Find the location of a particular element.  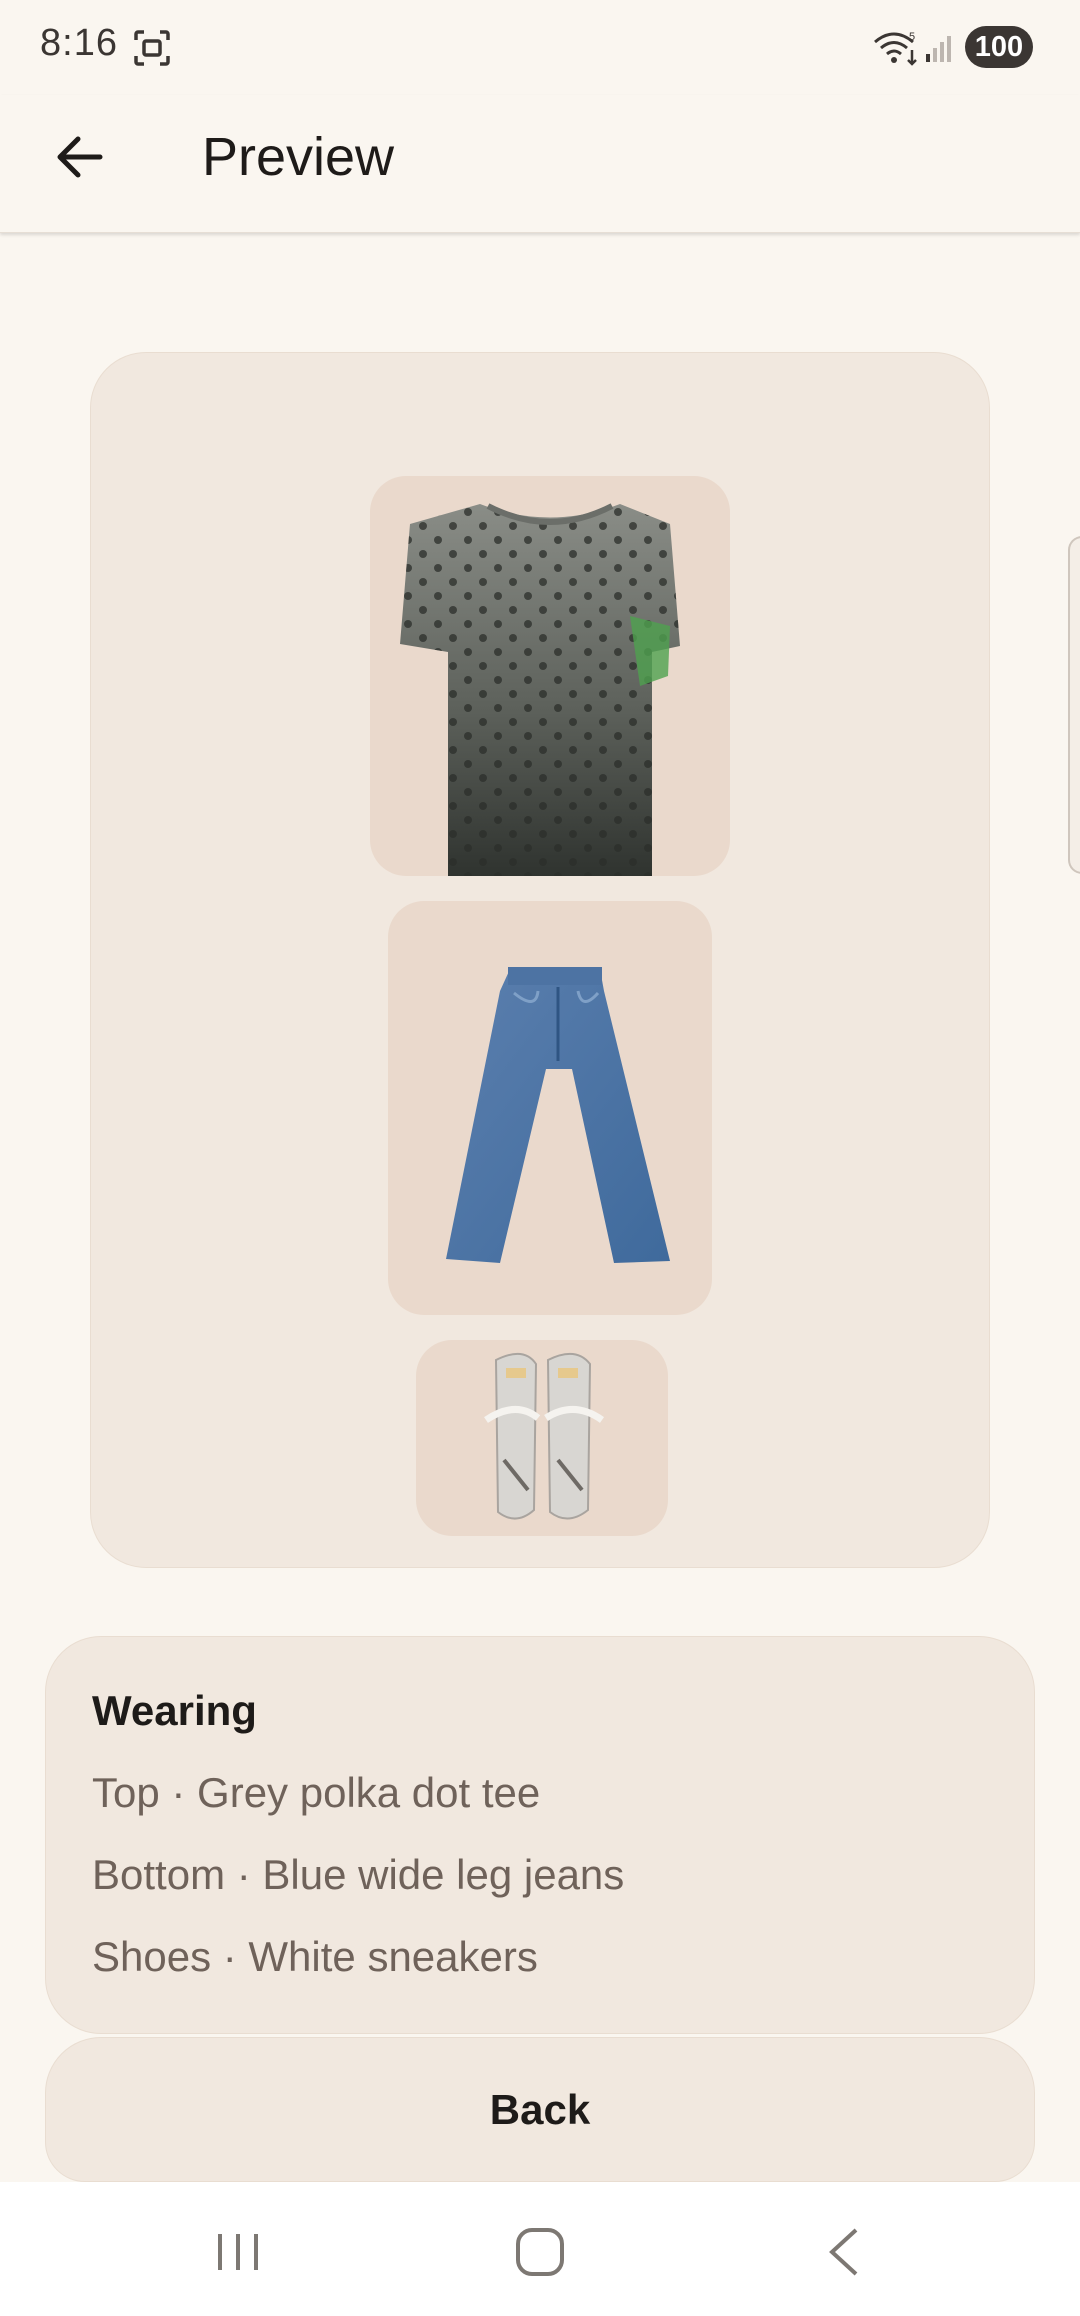

back-chevron-icon is located at coordinates (844, 2252).